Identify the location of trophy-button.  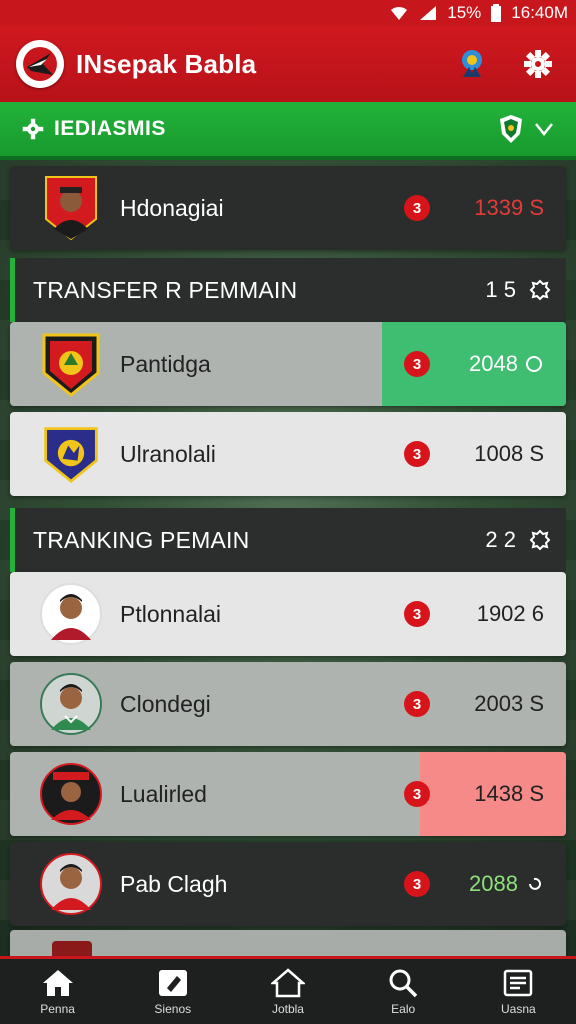
(472, 64).